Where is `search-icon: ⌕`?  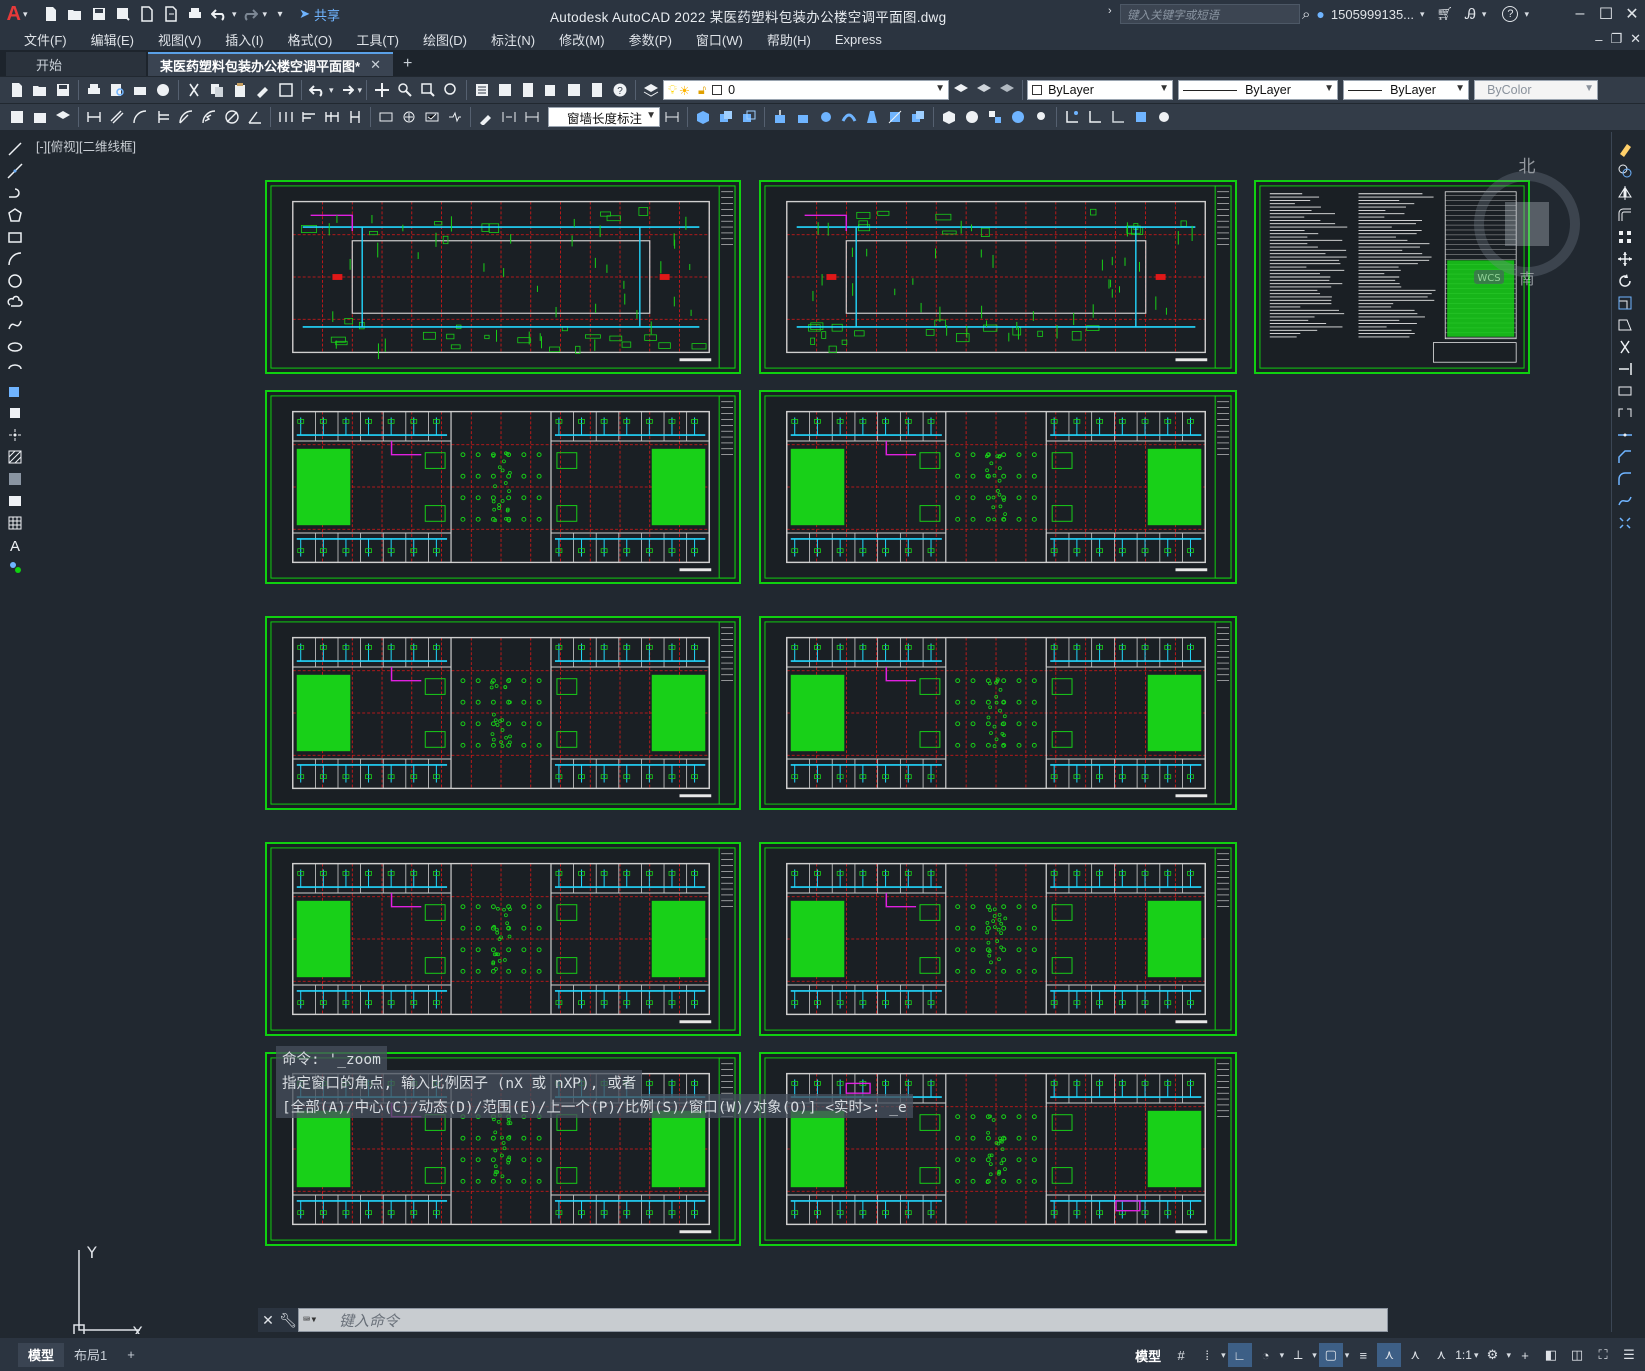
search-icon: ⌕ is located at coordinates (1306, 14).